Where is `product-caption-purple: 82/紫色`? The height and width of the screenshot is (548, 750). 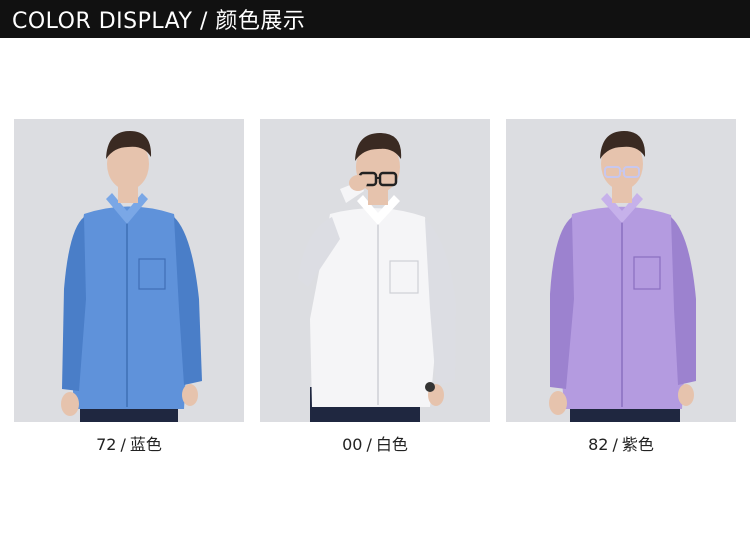
product-caption-purple: 82/紫色 is located at coordinates (621, 443).